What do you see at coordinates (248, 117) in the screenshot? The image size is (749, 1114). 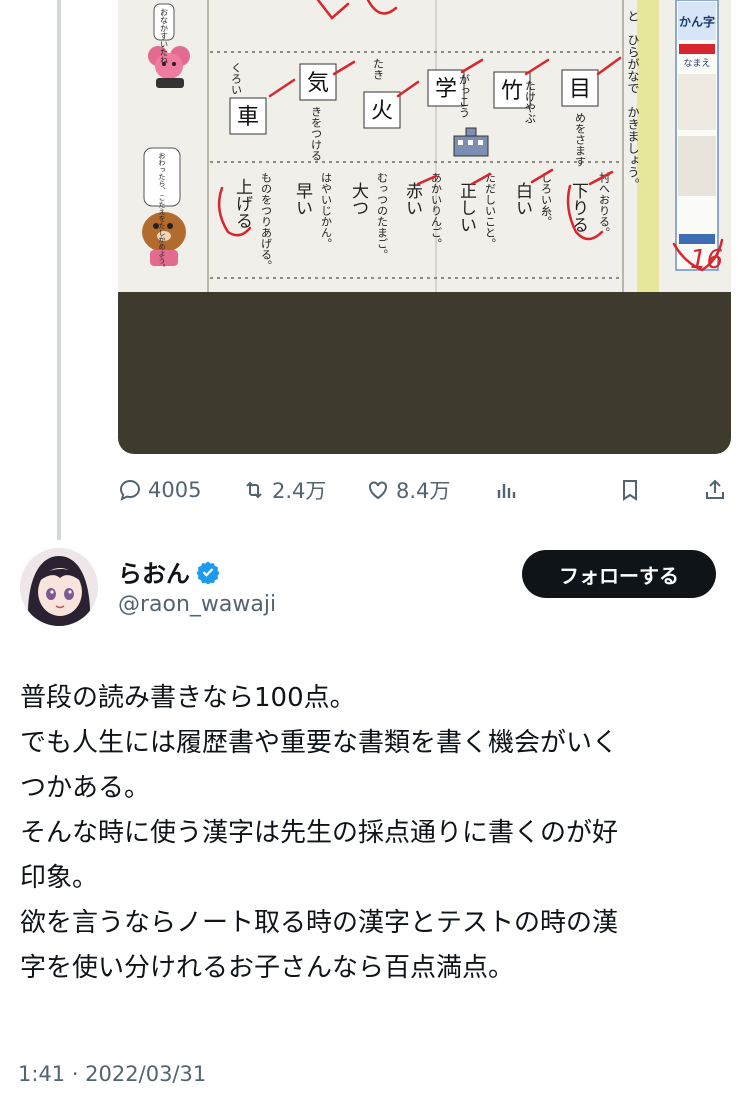 I see `kanji-box-1: 車` at bounding box center [248, 117].